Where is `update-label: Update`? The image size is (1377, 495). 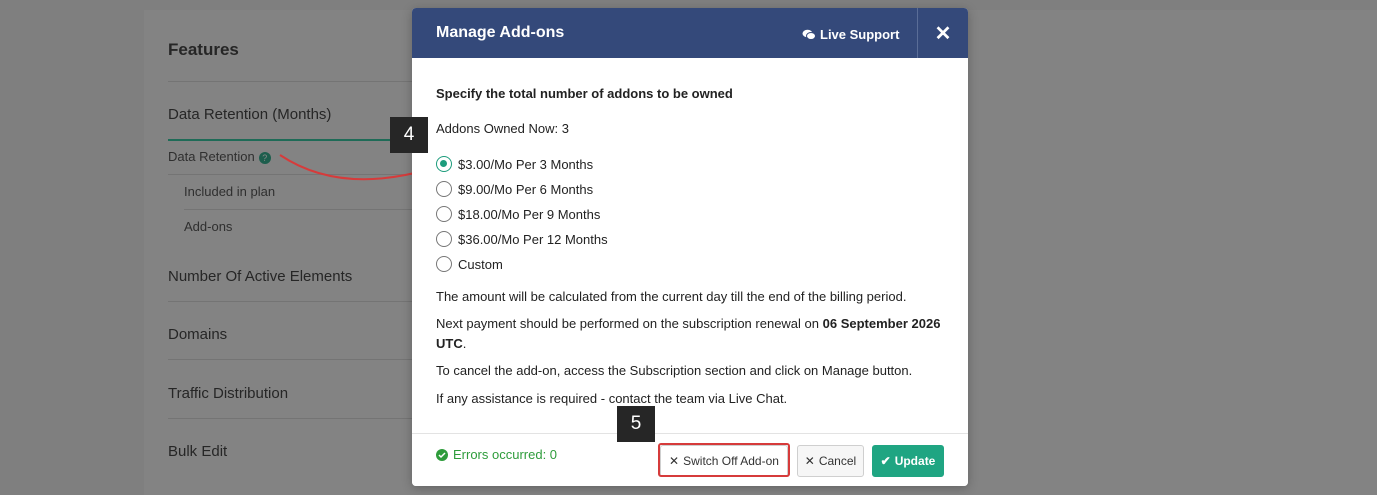 update-label: Update is located at coordinates (915, 461).